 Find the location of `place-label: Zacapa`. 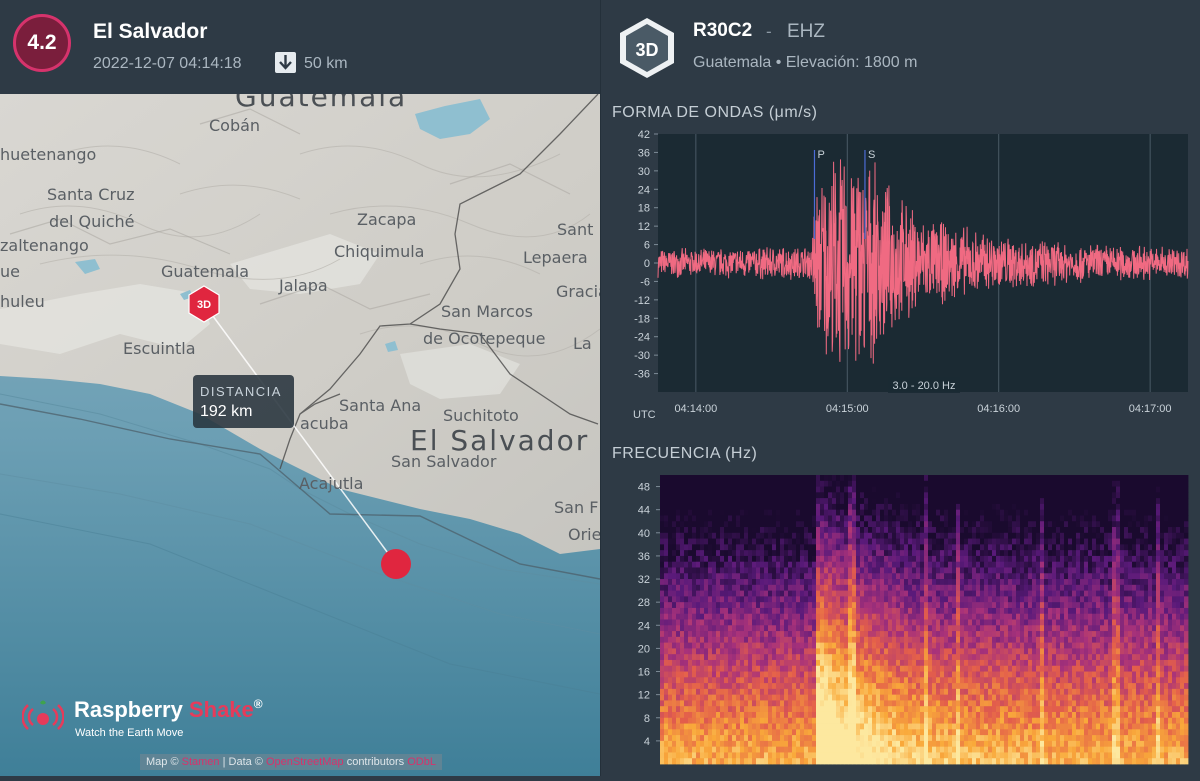

place-label: Zacapa is located at coordinates (386, 219).